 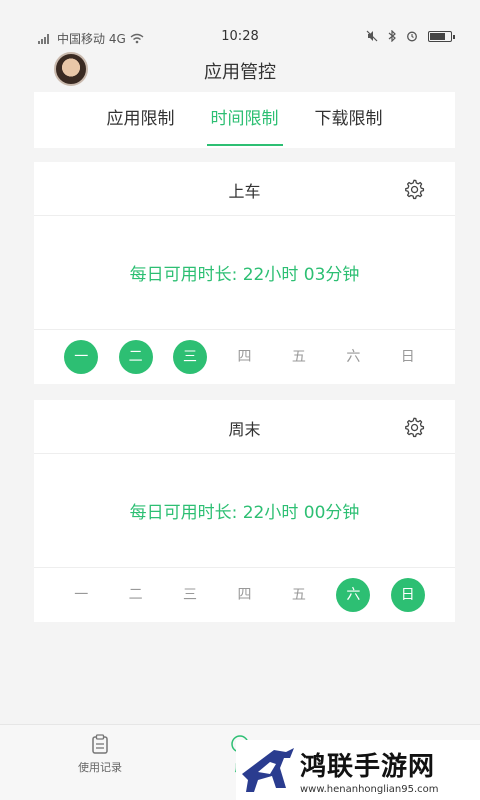 What do you see at coordinates (372, 36) in the screenshot?
I see `mute-icon` at bounding box center [372, 36].